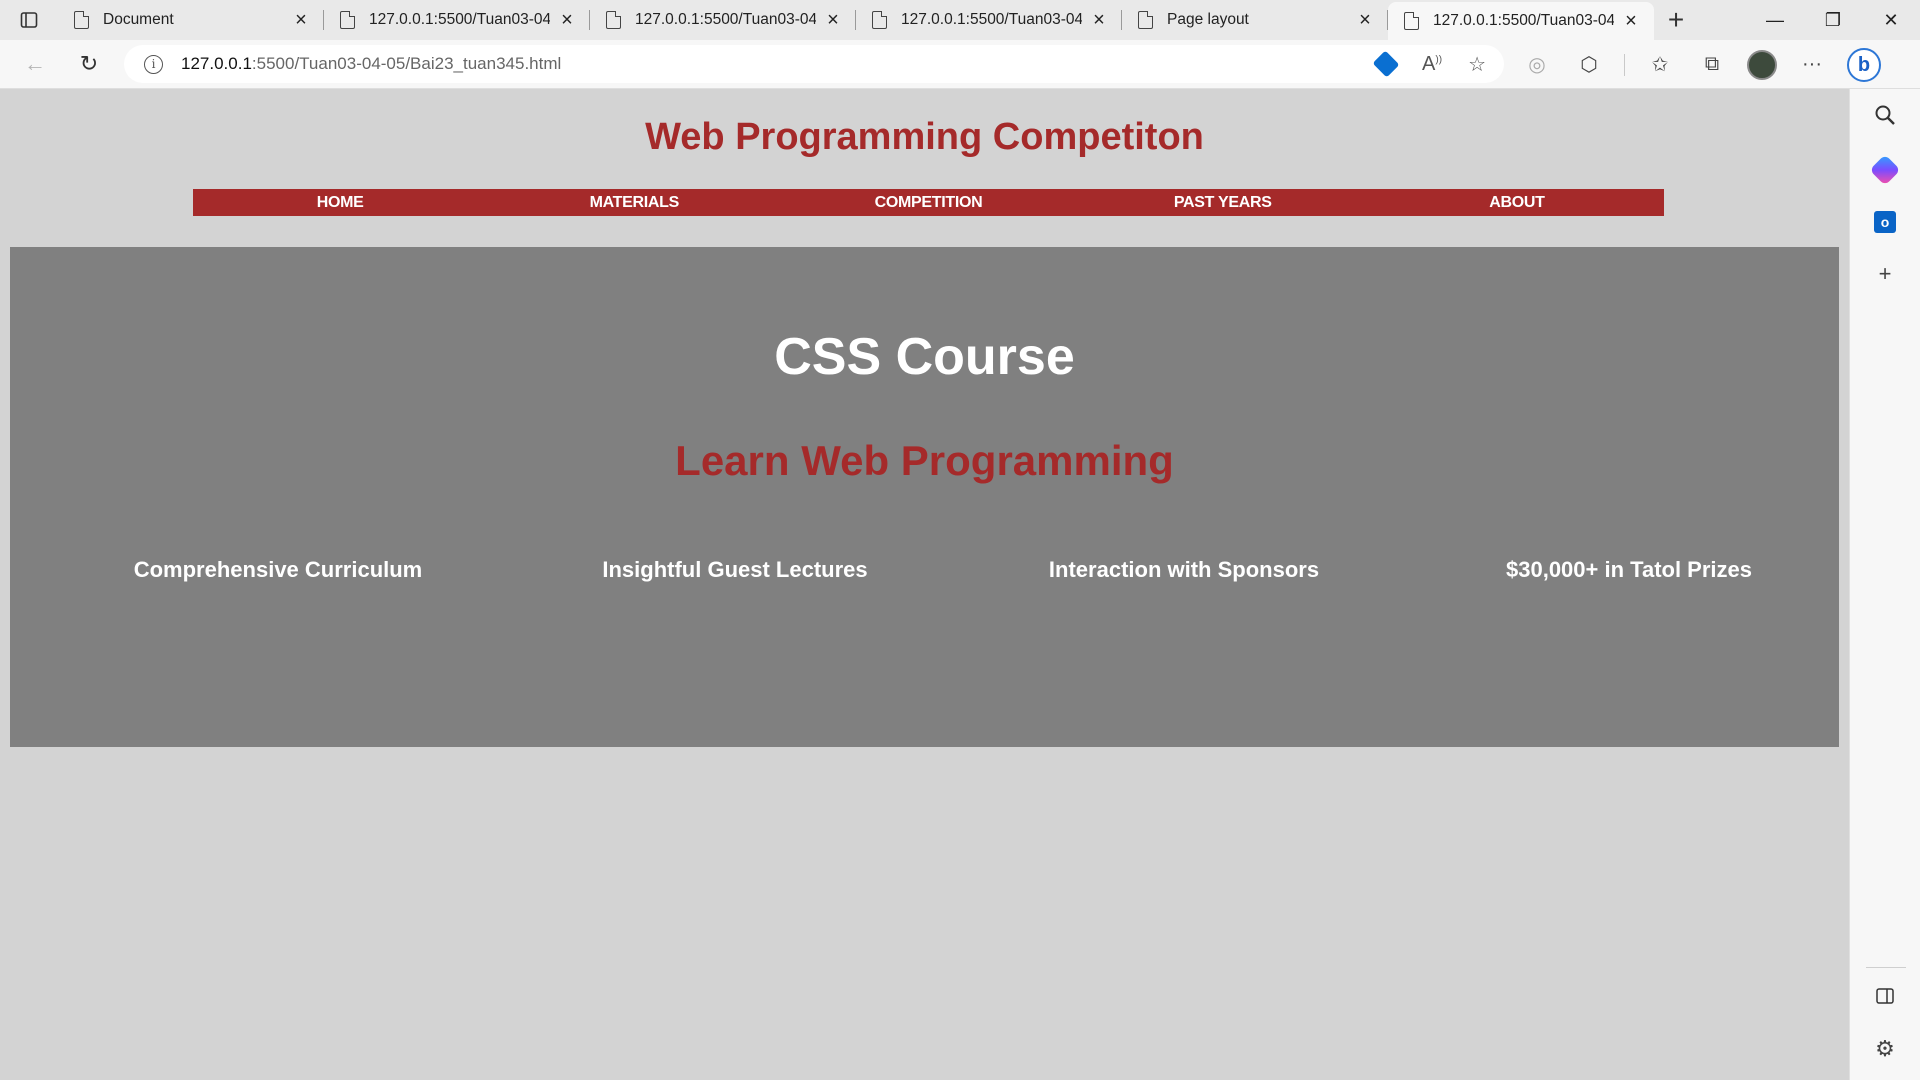 The image size is (1920, 1080). I want to click on more-options-icon: ···, so click(1812, 64).